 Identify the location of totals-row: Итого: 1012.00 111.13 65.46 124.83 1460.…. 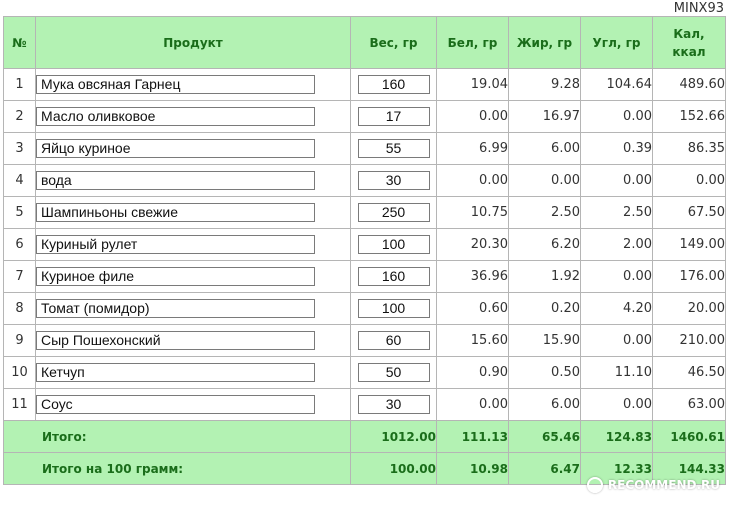
(364, 436).